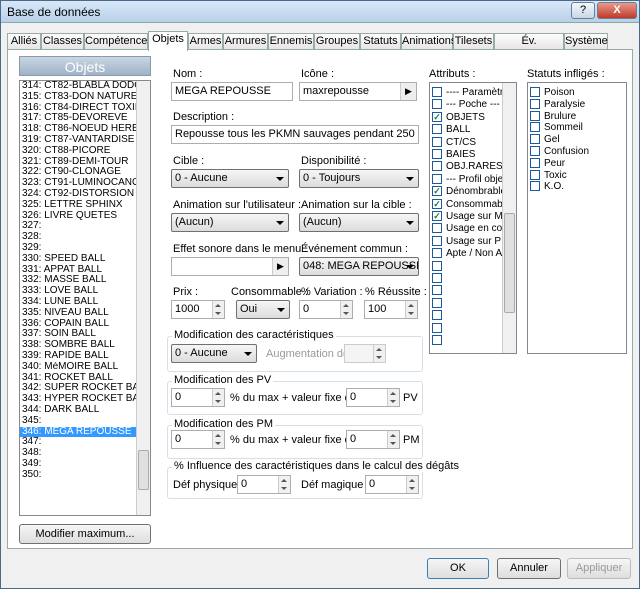 The image size is (640, 589). What do you see at coordinates (230, 178) in the screenshot?
I see `target-select: 0 - Aucune` at bounding box center [230, 178].